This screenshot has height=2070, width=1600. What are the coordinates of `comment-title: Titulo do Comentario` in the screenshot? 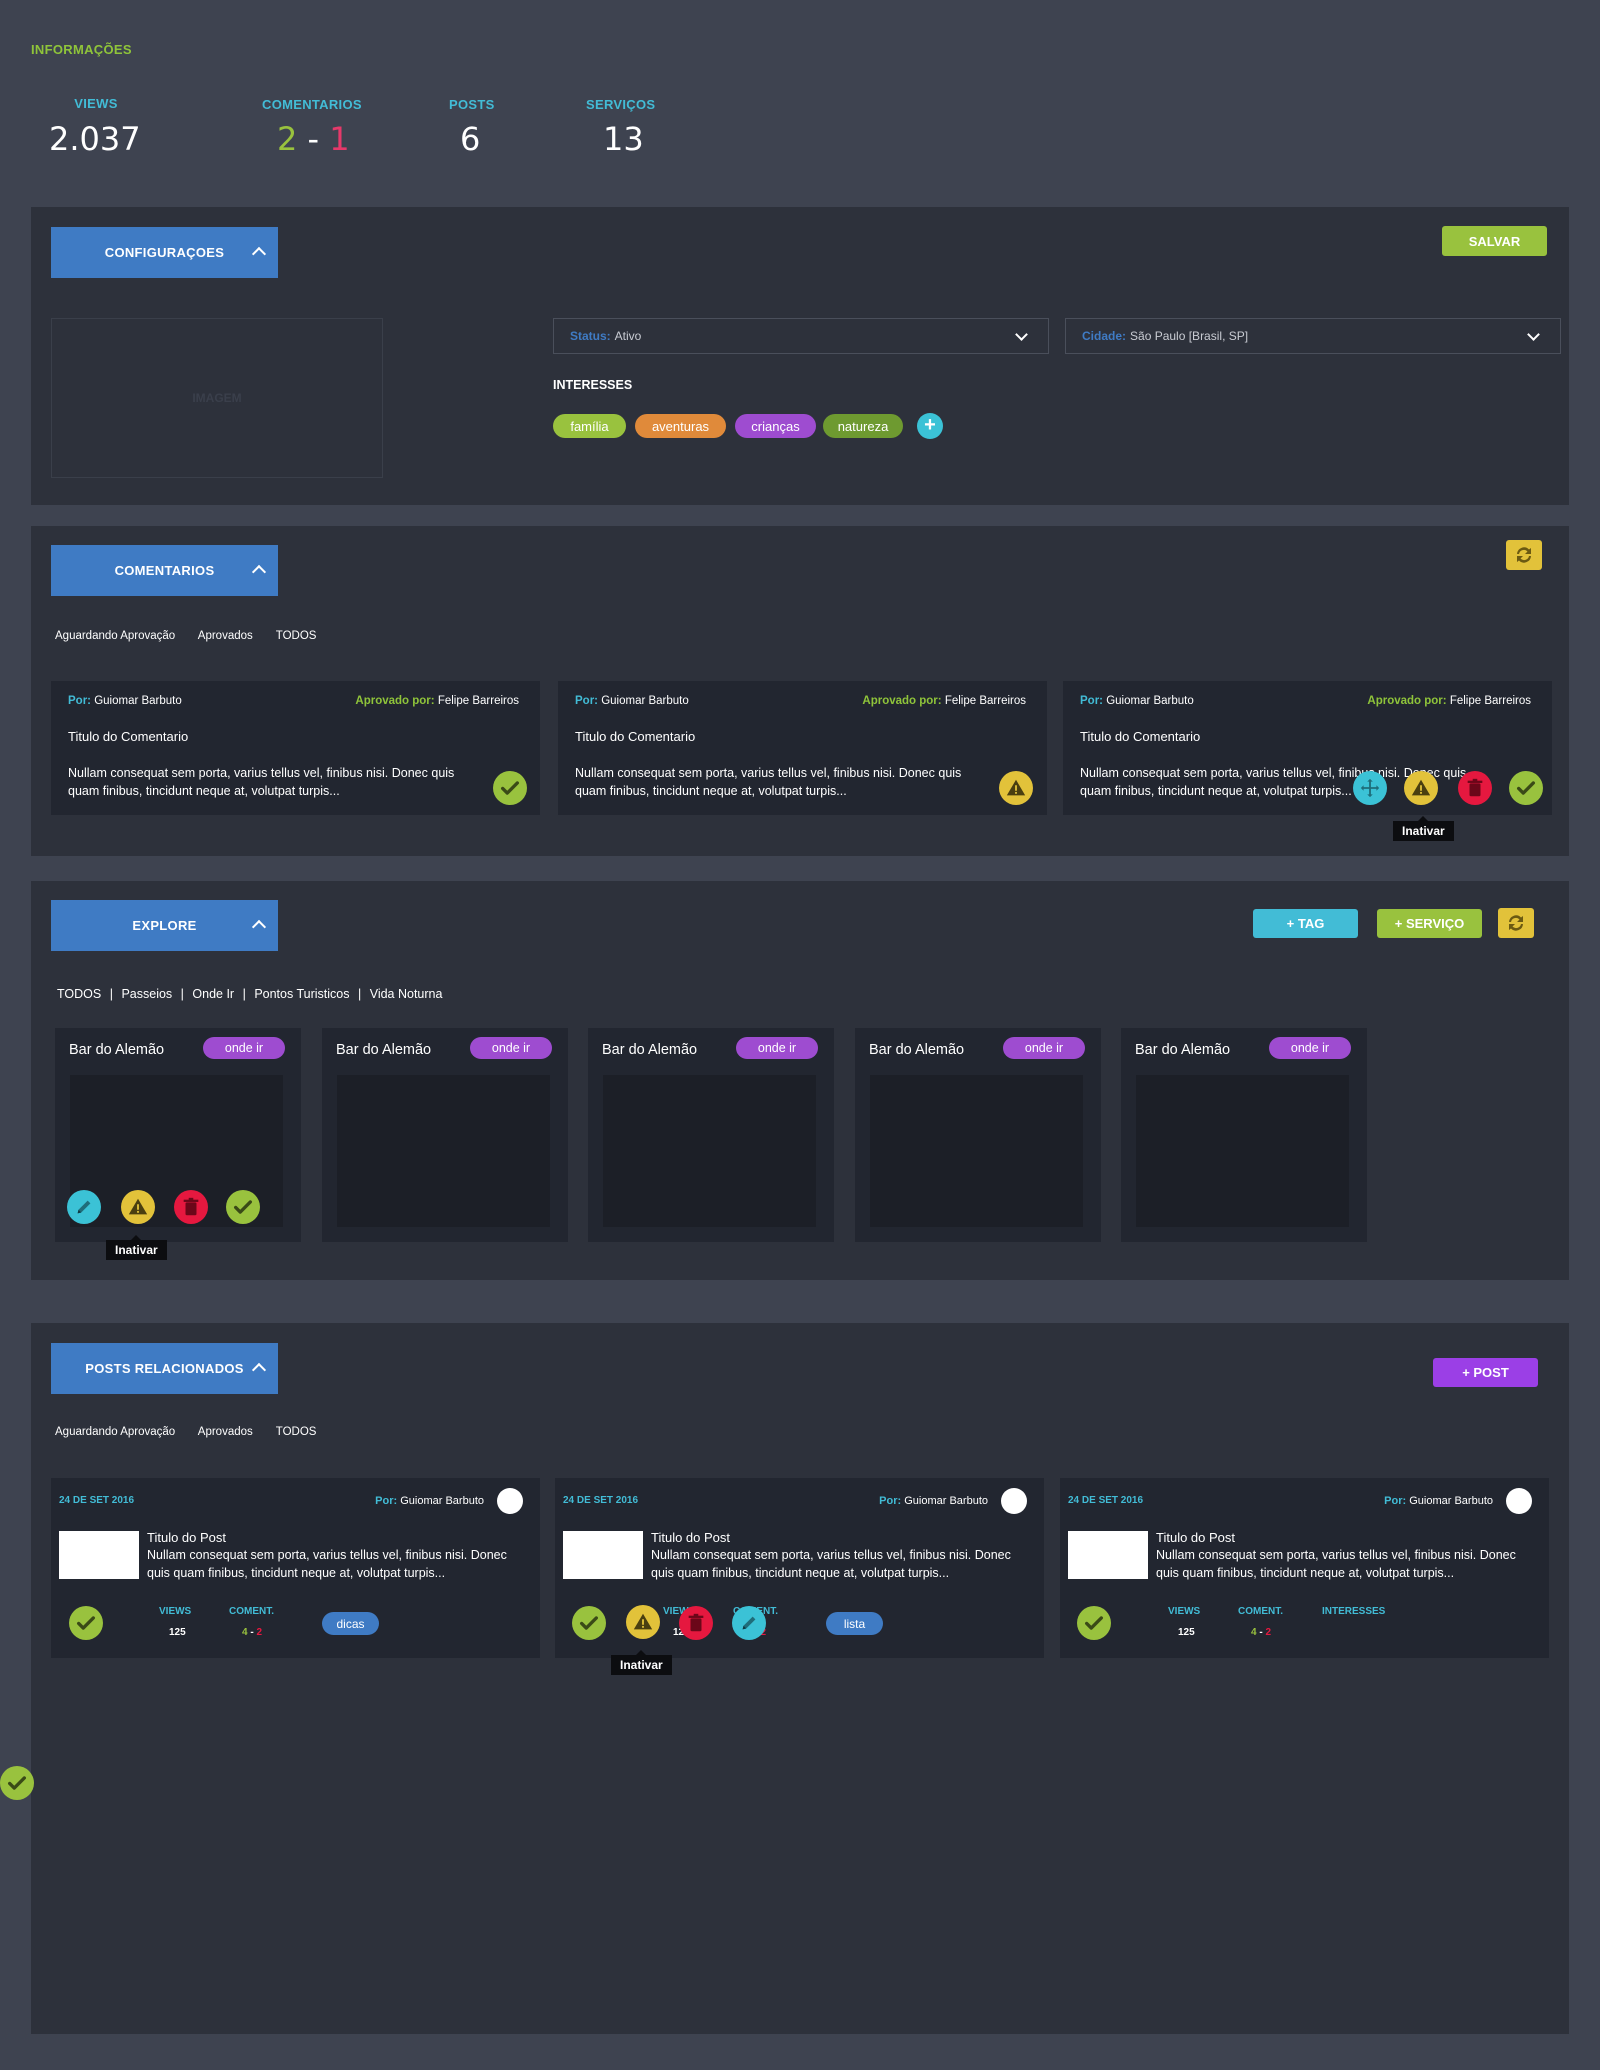 It's located at (128, 736).